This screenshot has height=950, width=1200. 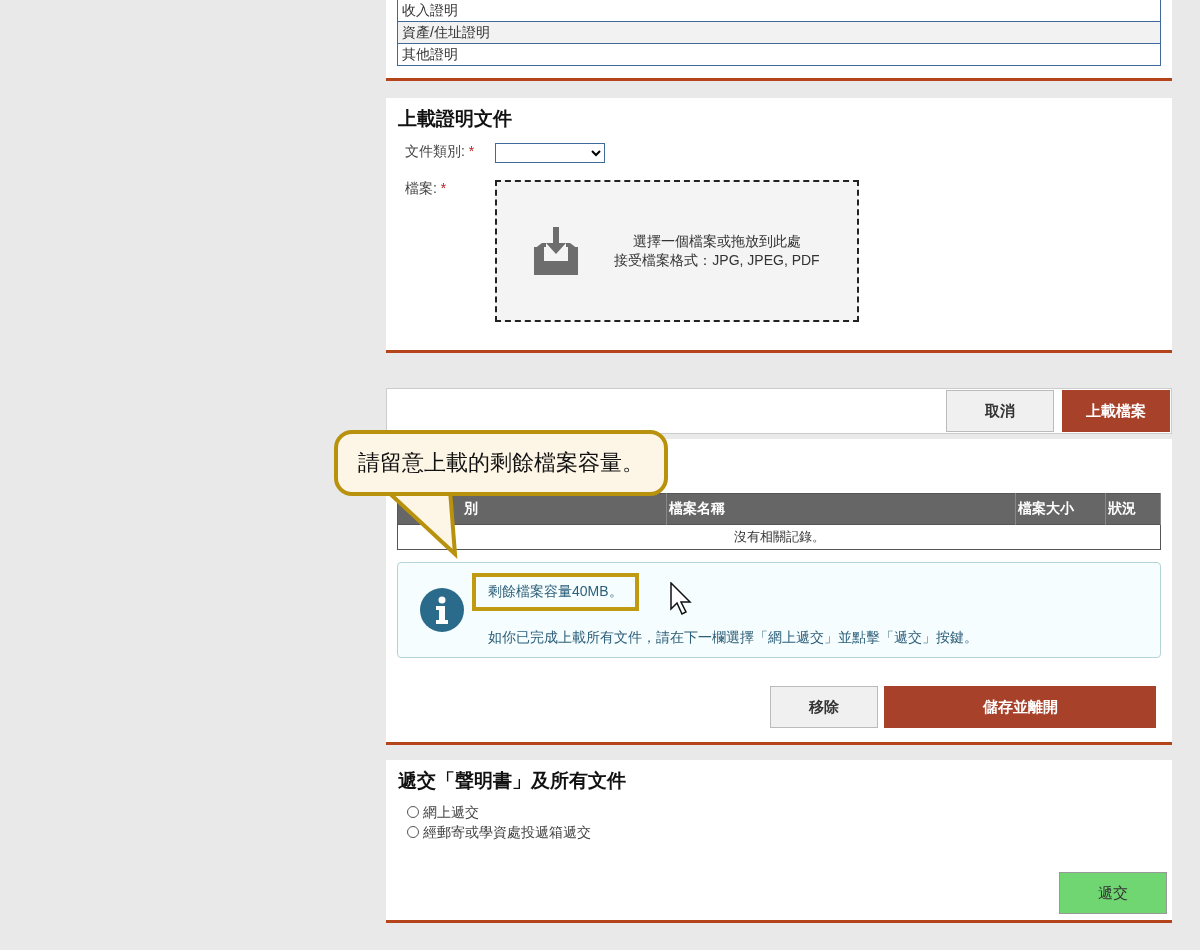 I want to click on section-title: 遞交「聲明書」及所有文件, so click(x=512, y=780).